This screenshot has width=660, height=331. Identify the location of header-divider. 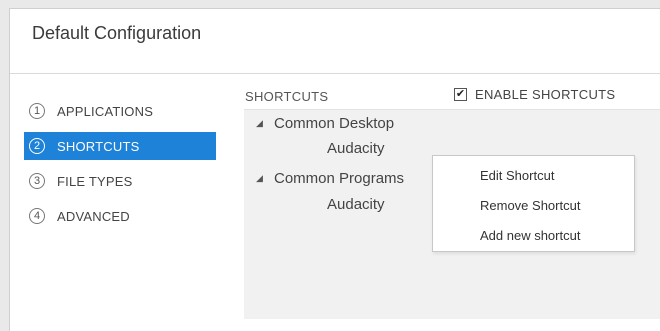
(335, 73).